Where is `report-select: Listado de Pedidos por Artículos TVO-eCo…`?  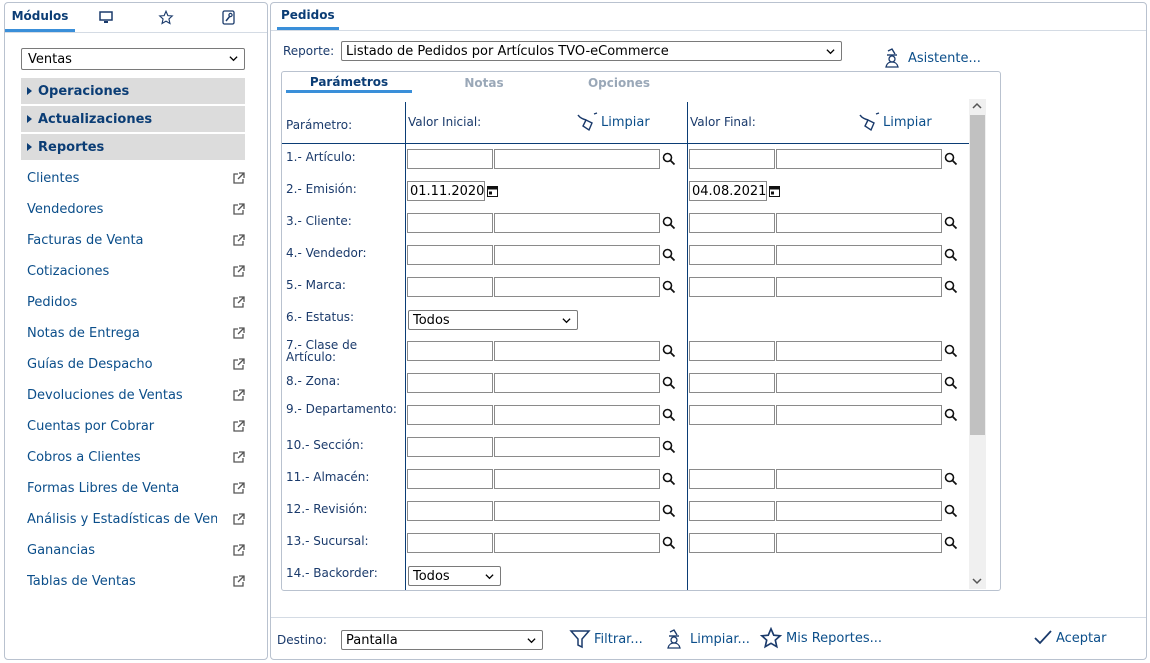 report-select: Listado de Pedidos por Artículos TVO-eCo… is located at coordinates (591, 51).